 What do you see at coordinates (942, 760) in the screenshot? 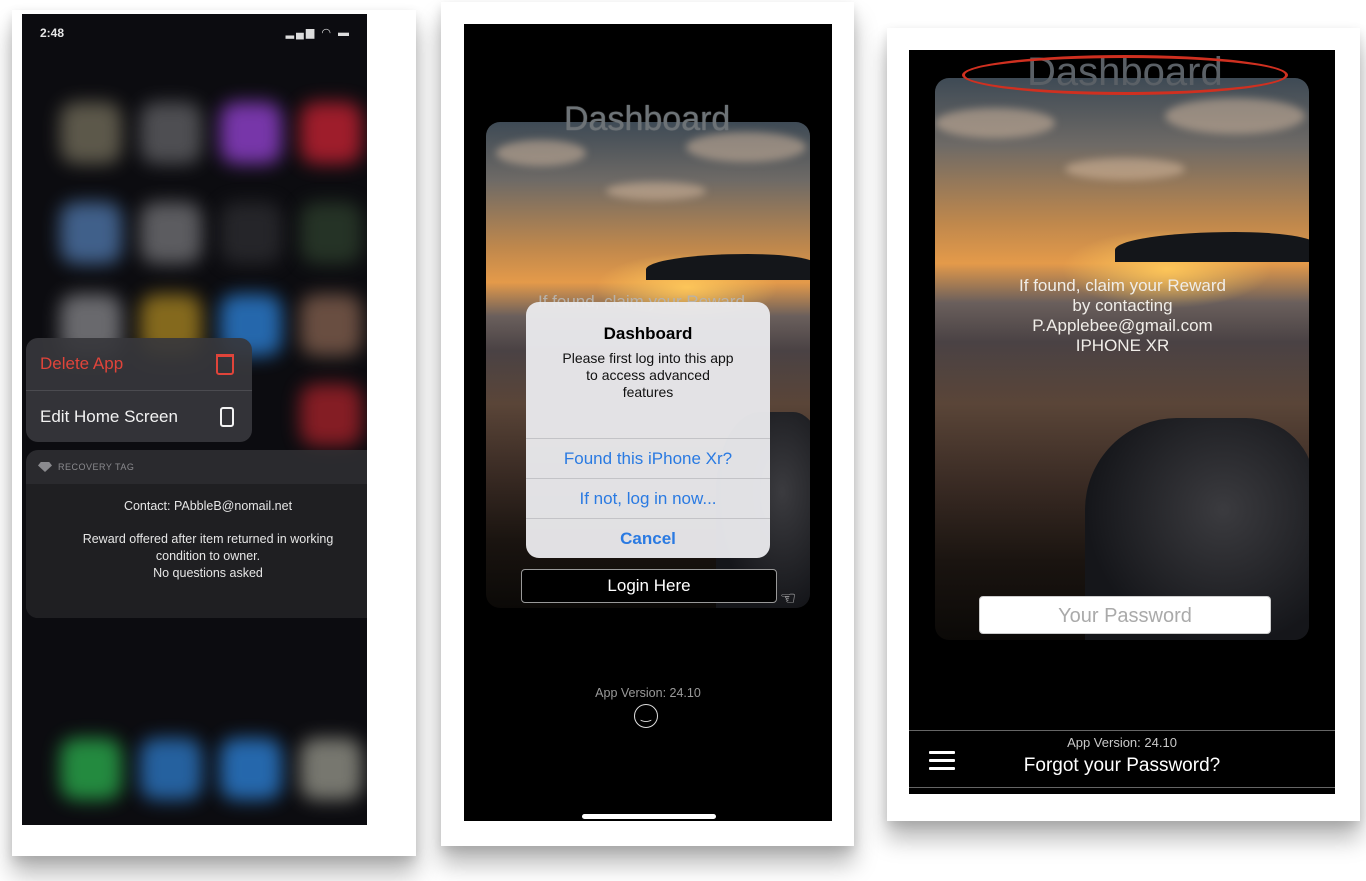
I see `hamburger-menu-icon` at bounding box center [942, 760].